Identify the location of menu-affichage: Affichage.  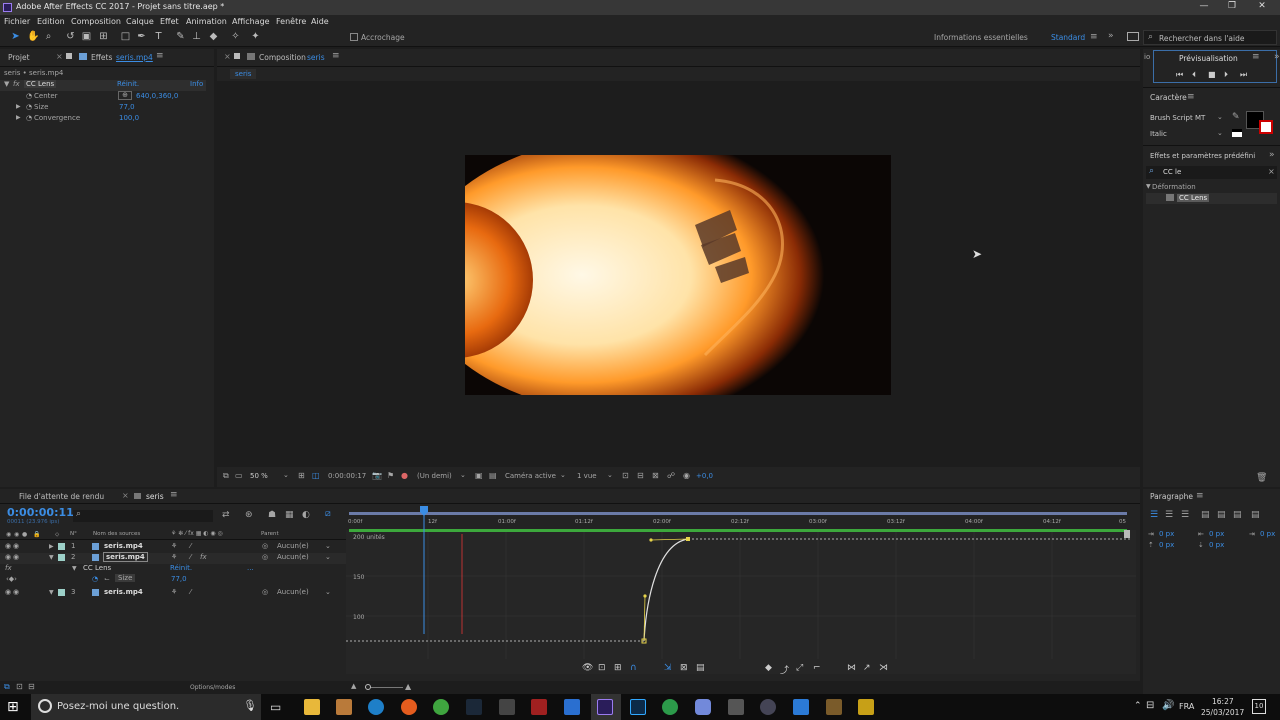
(251, 21).